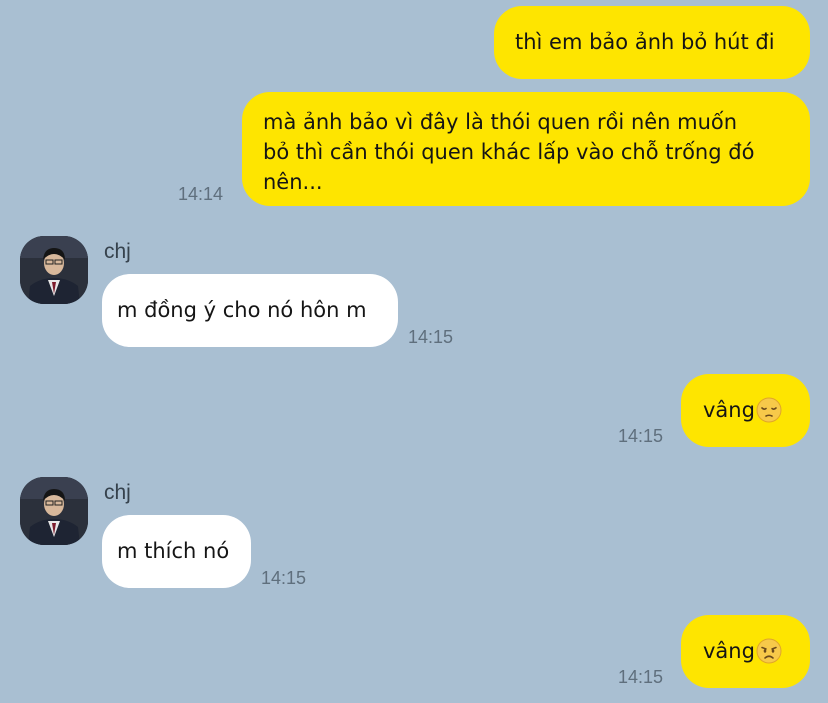 The width and height of the screenshot is (828, 703). I want to click on message-bubble-incoming: m thích nó, so click(176, 551).